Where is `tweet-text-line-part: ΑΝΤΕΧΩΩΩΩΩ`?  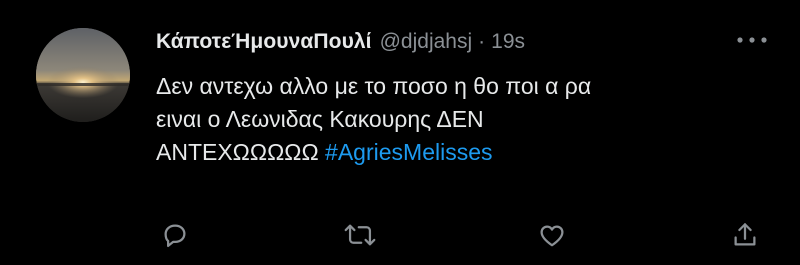
tweet-text-line-part: ΑΝΤΕΧΩΩΩΩΩ is located at coordinates (237, 152).